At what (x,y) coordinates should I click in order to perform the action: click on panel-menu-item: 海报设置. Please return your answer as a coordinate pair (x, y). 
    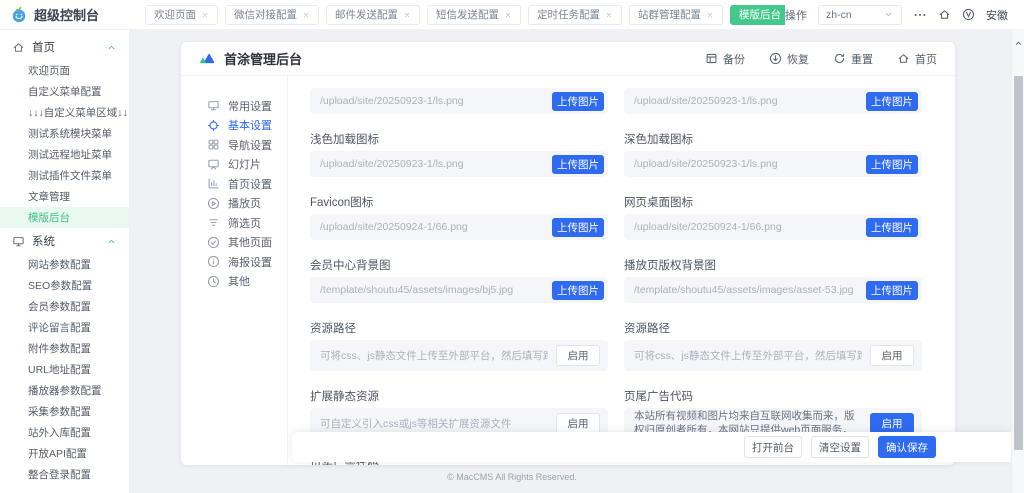
    Looking at the image, I should click on (234, 262).